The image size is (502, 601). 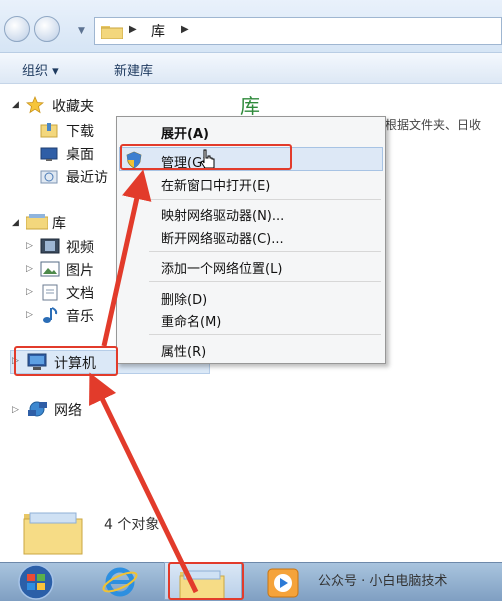 I want to click on library-description: 根据文件夹、日收, so click(x=433, y=125).